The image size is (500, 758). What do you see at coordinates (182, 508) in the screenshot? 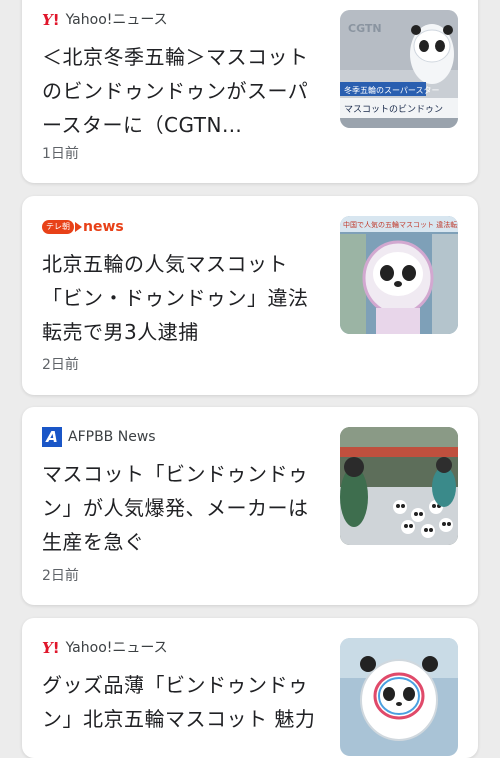
I see `article-title: マスコット「ビンドゥンドゥ ン」が人気爆発、メーカーは 生産を急ぐ` at bounding box center [182, 508].